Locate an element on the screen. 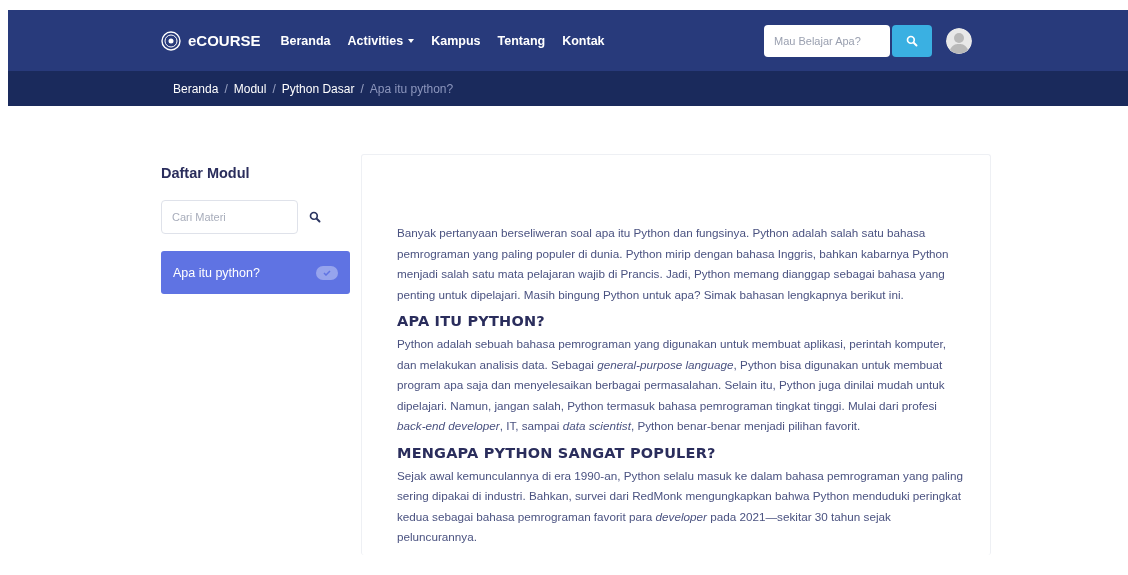 The image size is (1128, 575). breadcrumb-current: Apa itu python? is located at coordinates (411, 88).